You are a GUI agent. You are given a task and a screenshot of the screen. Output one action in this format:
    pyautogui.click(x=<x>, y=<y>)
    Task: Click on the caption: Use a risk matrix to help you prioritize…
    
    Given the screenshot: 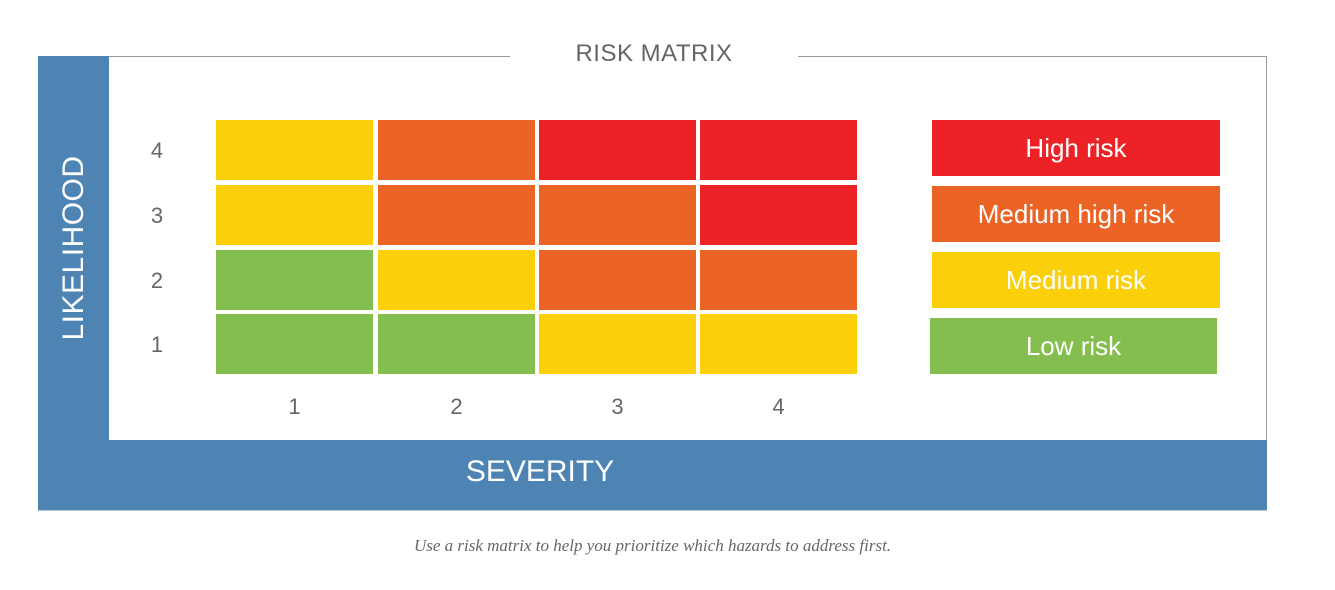 What is the action you would take?
    pyautogui.click(x=652, y=545)
    